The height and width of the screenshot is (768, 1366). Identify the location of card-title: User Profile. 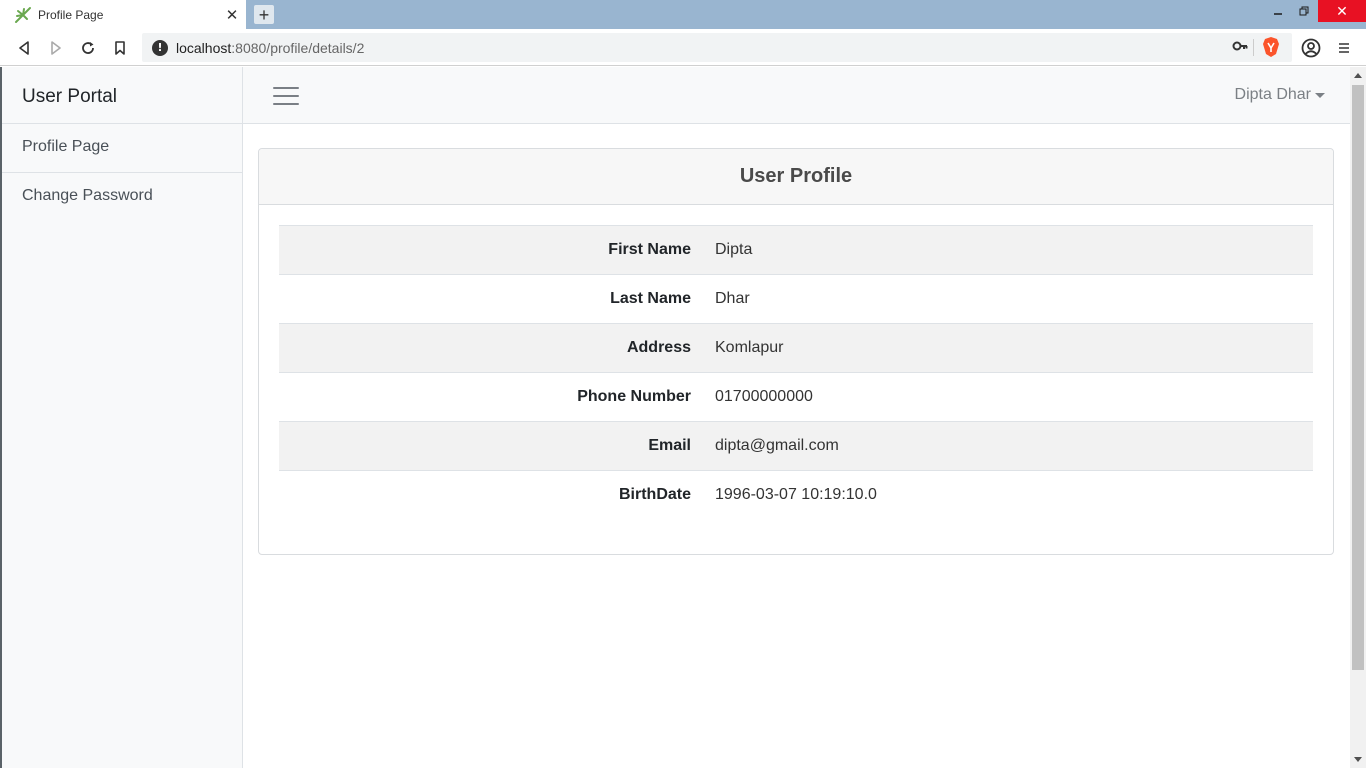
(796, 177).